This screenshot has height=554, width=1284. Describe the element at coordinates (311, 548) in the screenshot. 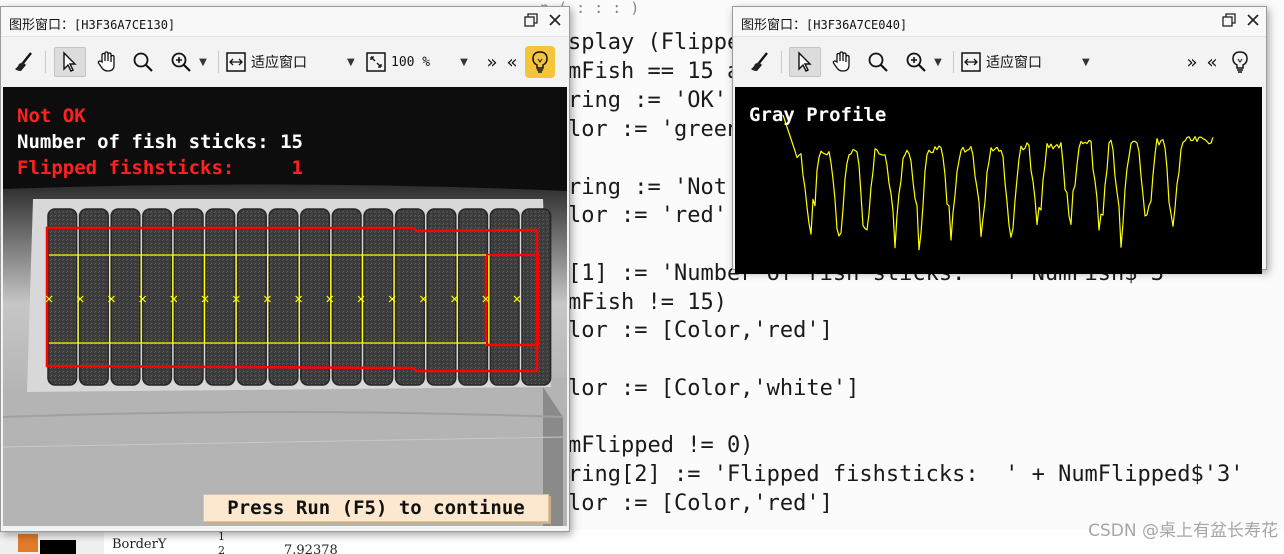

I see `variable-value: 7.92378` at that location.